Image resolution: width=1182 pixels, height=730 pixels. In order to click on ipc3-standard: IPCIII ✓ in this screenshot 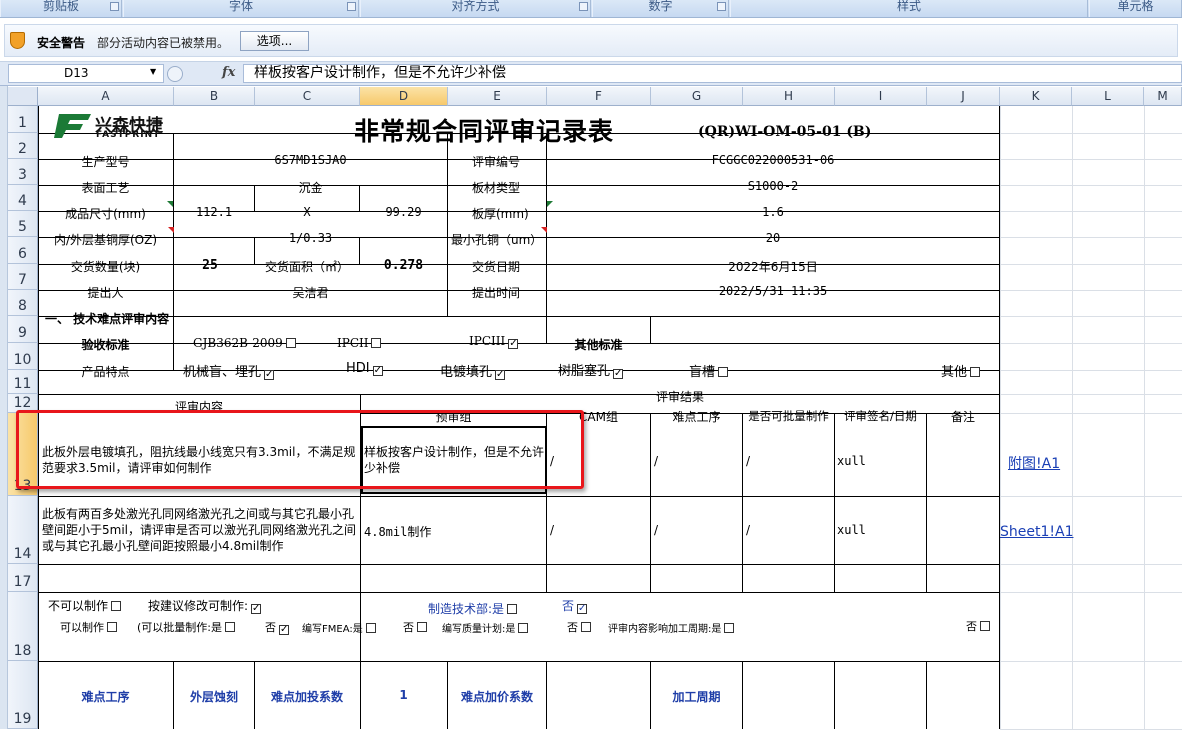, I will do `click(494, 341)`.